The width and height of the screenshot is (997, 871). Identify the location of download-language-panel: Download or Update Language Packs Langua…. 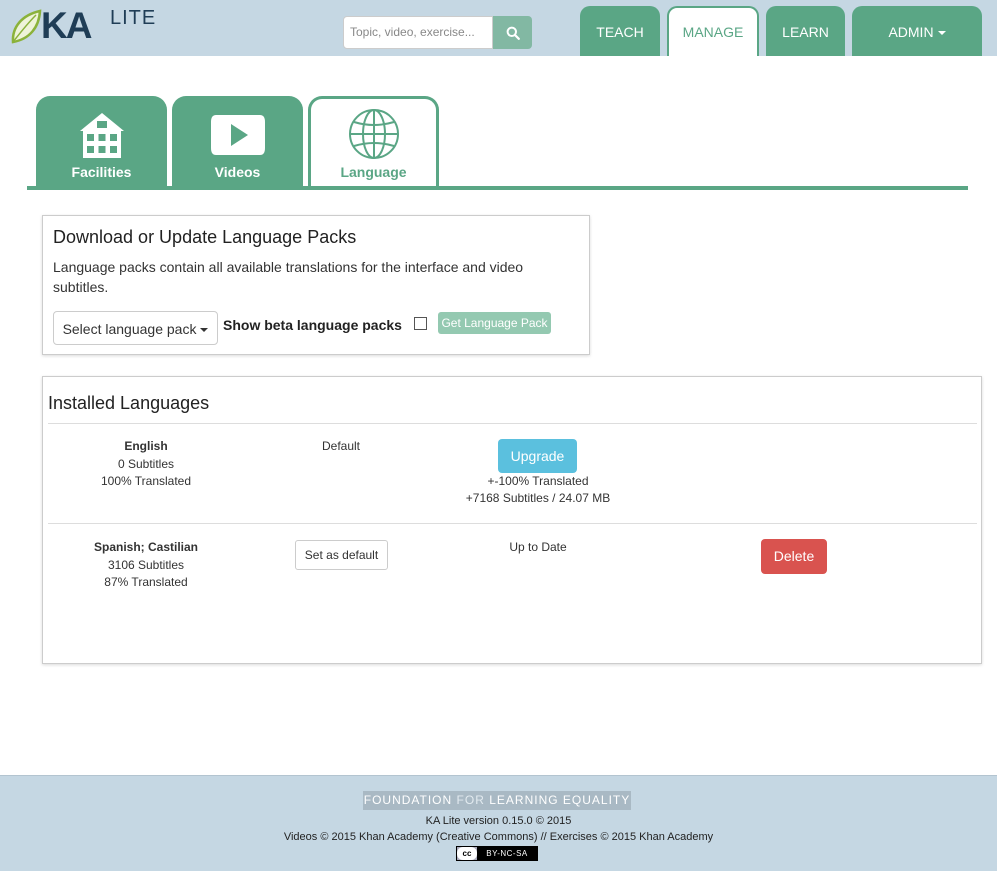
(316, 285).